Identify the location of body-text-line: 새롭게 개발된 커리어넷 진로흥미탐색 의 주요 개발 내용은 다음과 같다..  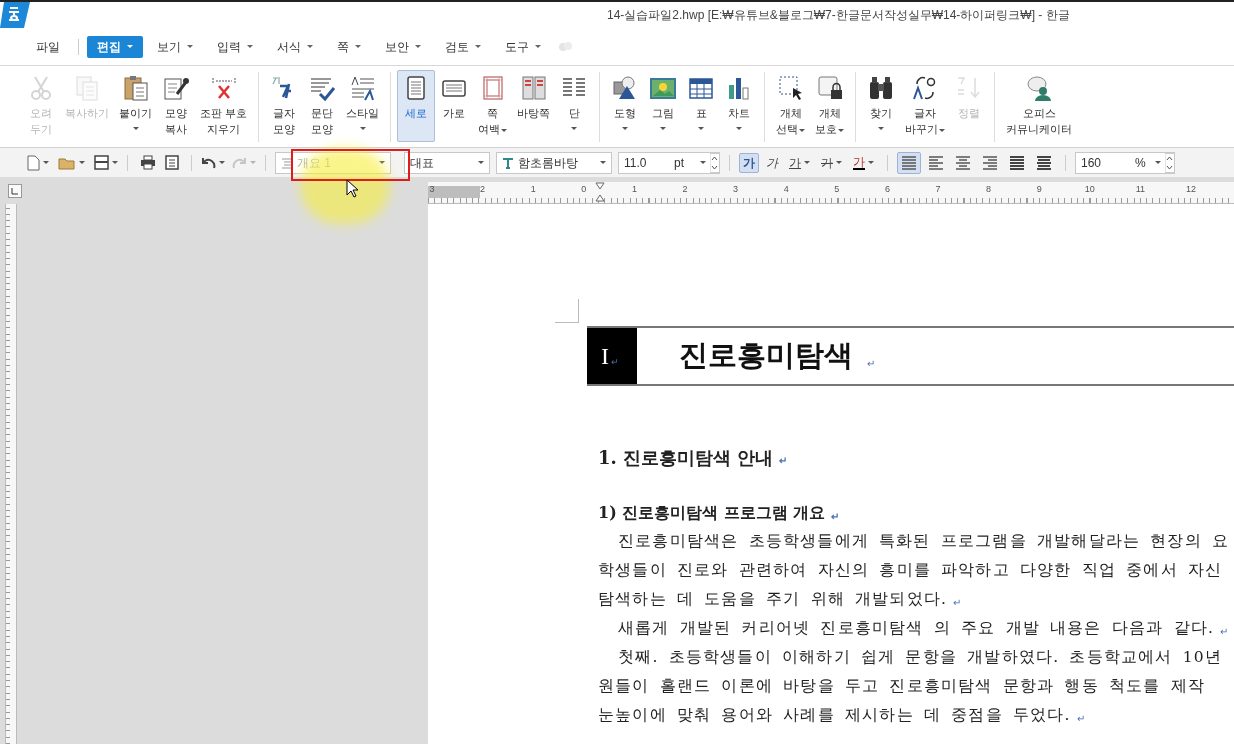
(916, 628).